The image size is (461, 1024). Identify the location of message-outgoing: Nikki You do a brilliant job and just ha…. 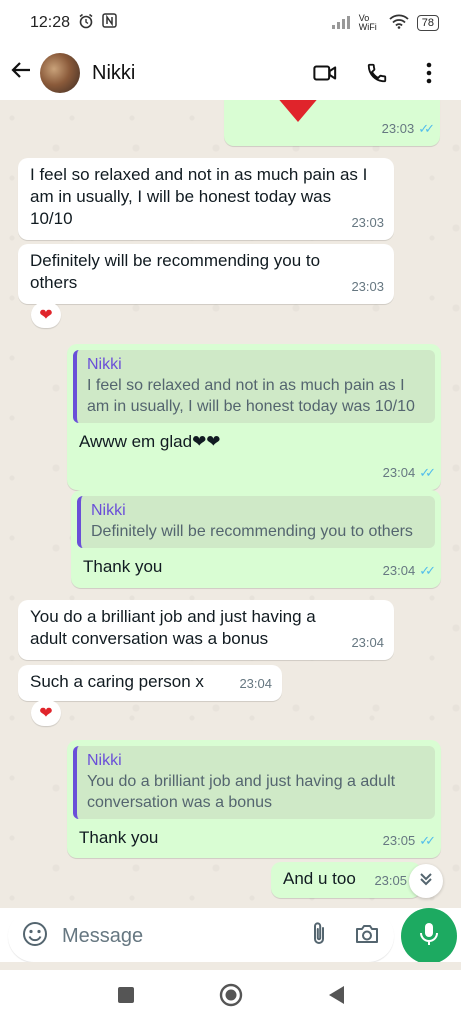
(254, 799).